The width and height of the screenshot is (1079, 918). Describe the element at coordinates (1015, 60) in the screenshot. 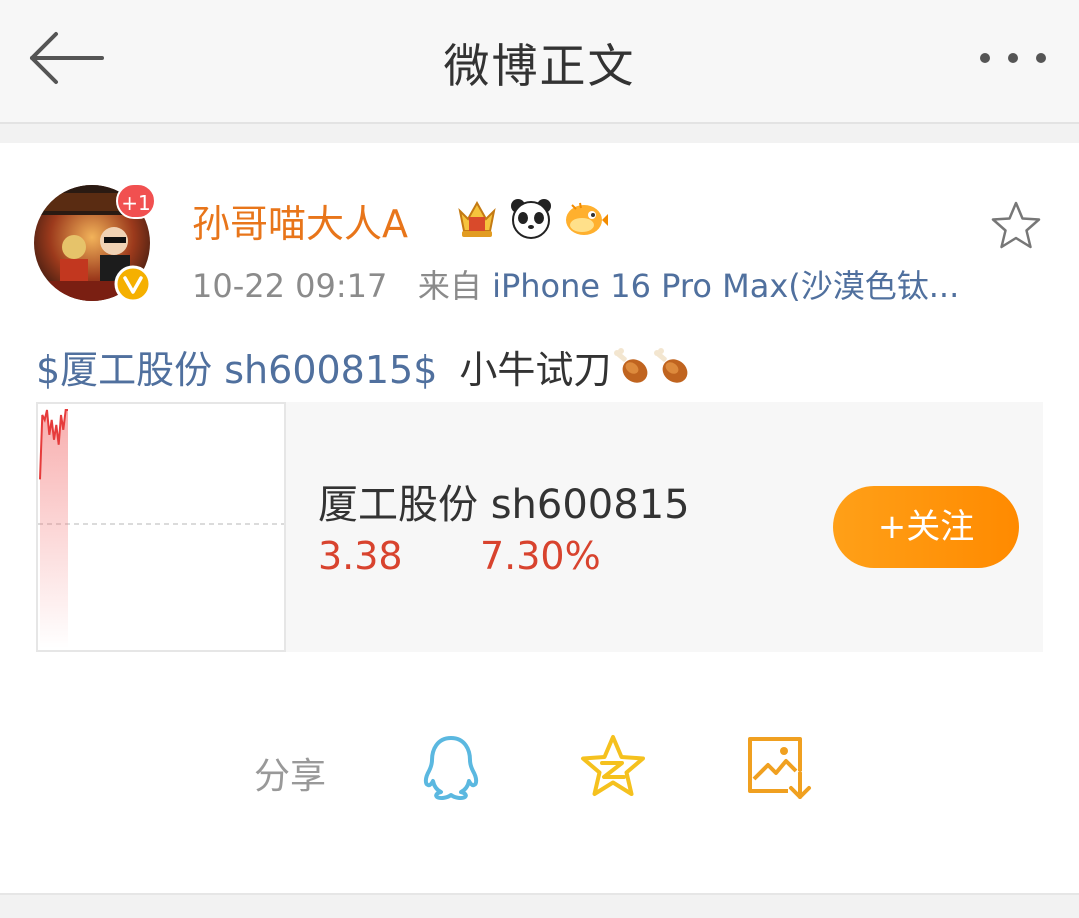

I see `more-dots-icon` at that location.